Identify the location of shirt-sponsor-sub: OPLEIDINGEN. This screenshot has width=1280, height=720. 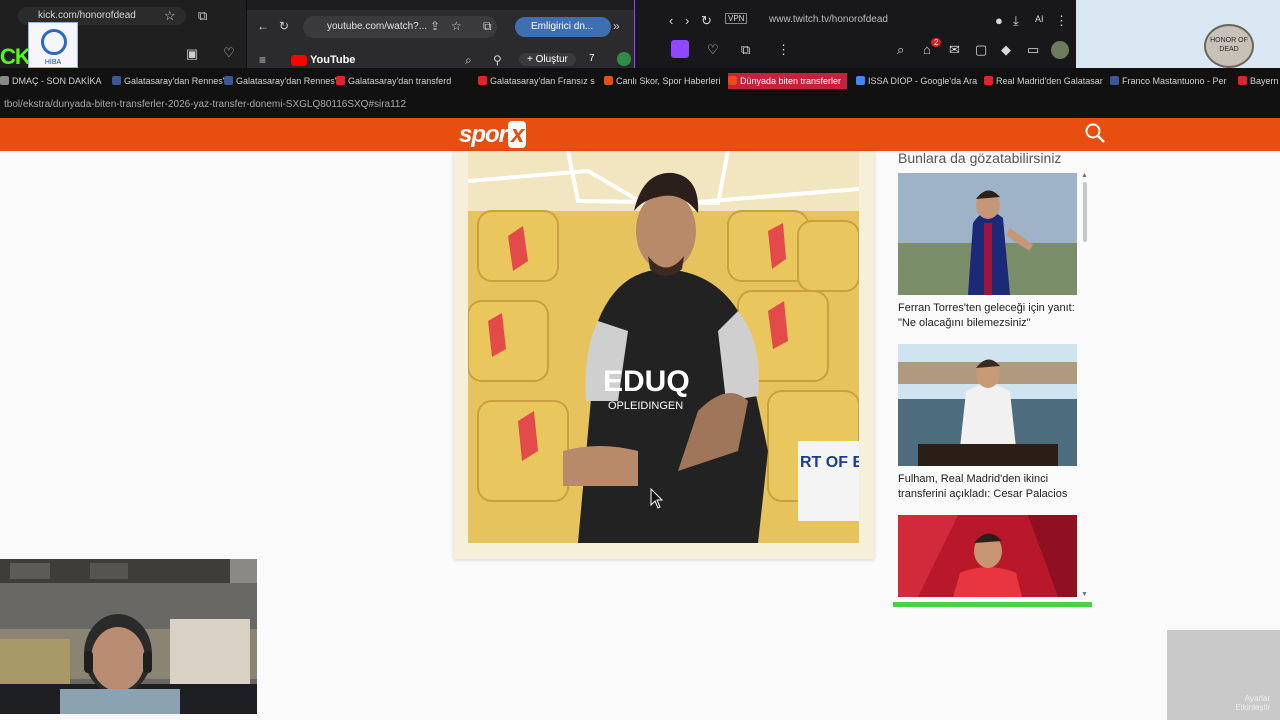
(645, 406).